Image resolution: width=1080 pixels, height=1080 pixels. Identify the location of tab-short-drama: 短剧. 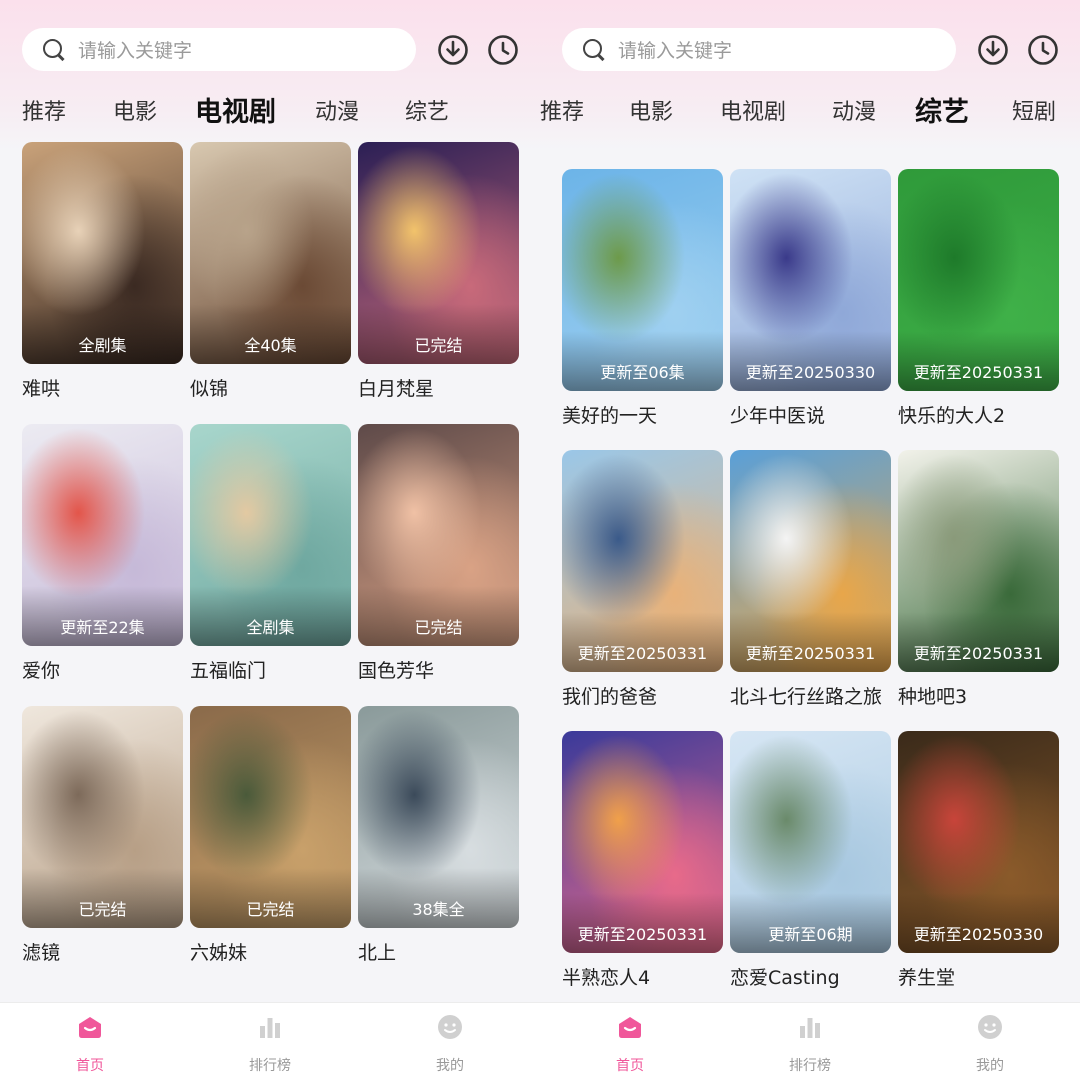
(1034, 110).